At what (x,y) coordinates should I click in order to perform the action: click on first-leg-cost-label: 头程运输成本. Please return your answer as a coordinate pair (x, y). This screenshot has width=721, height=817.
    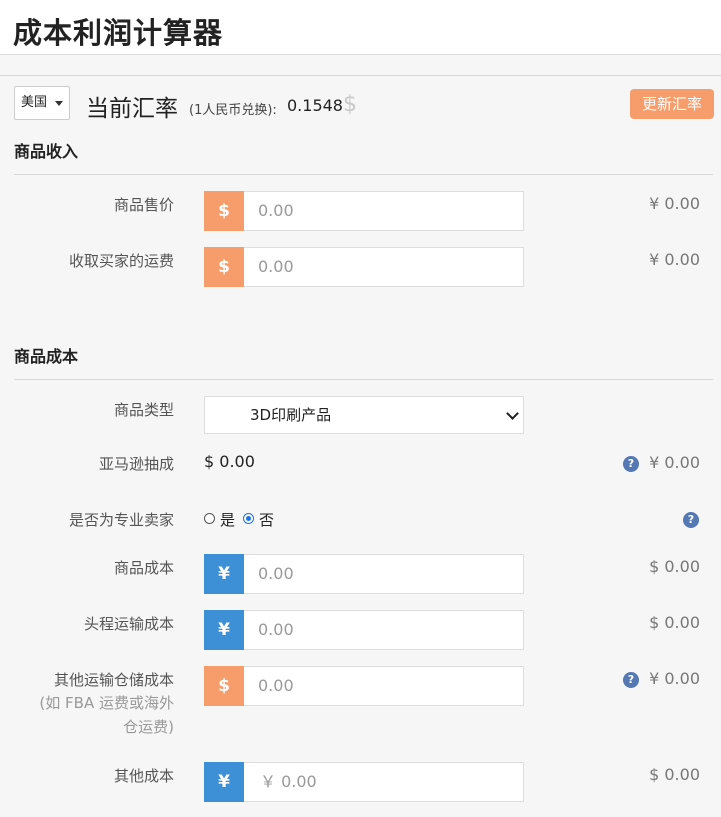
    Looking at the image, I should click on (128, 624).